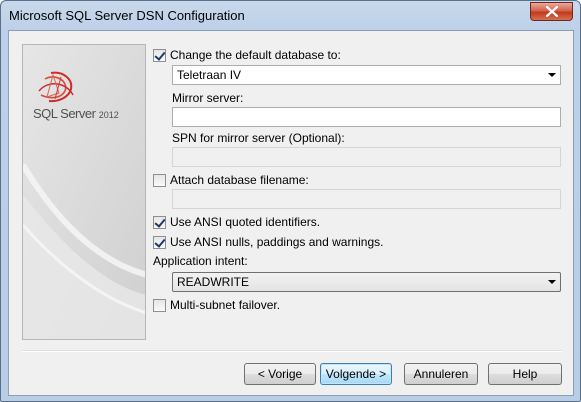  I want to click on app-intent-value: READWRITE, so click(213, 282).